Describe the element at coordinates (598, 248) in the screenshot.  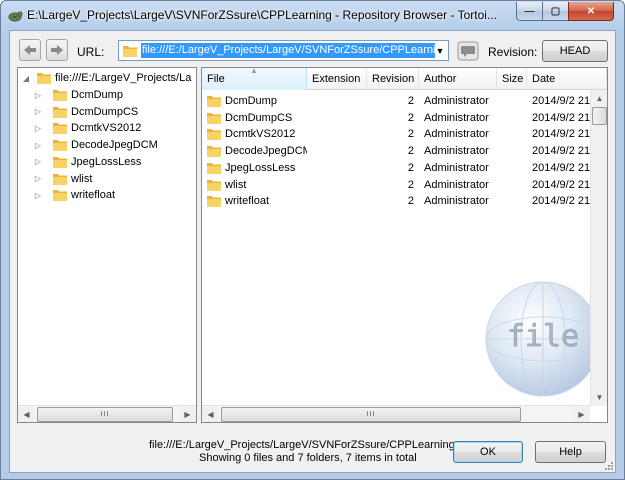
I see `list-vertical-scrollbar: ▲ ▼` at that location.